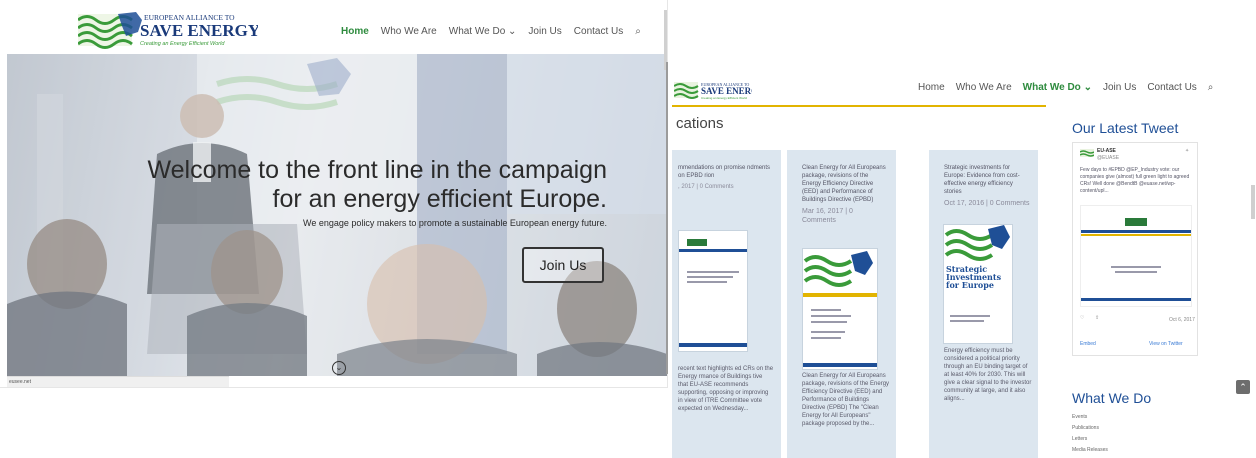 The height and width of the screenshot is (458, 1256). What do you see at coordinates (1090, 417) in the screenshot?
I see `what-we-do-item-events: Events` at bounding box center [1090, 417].